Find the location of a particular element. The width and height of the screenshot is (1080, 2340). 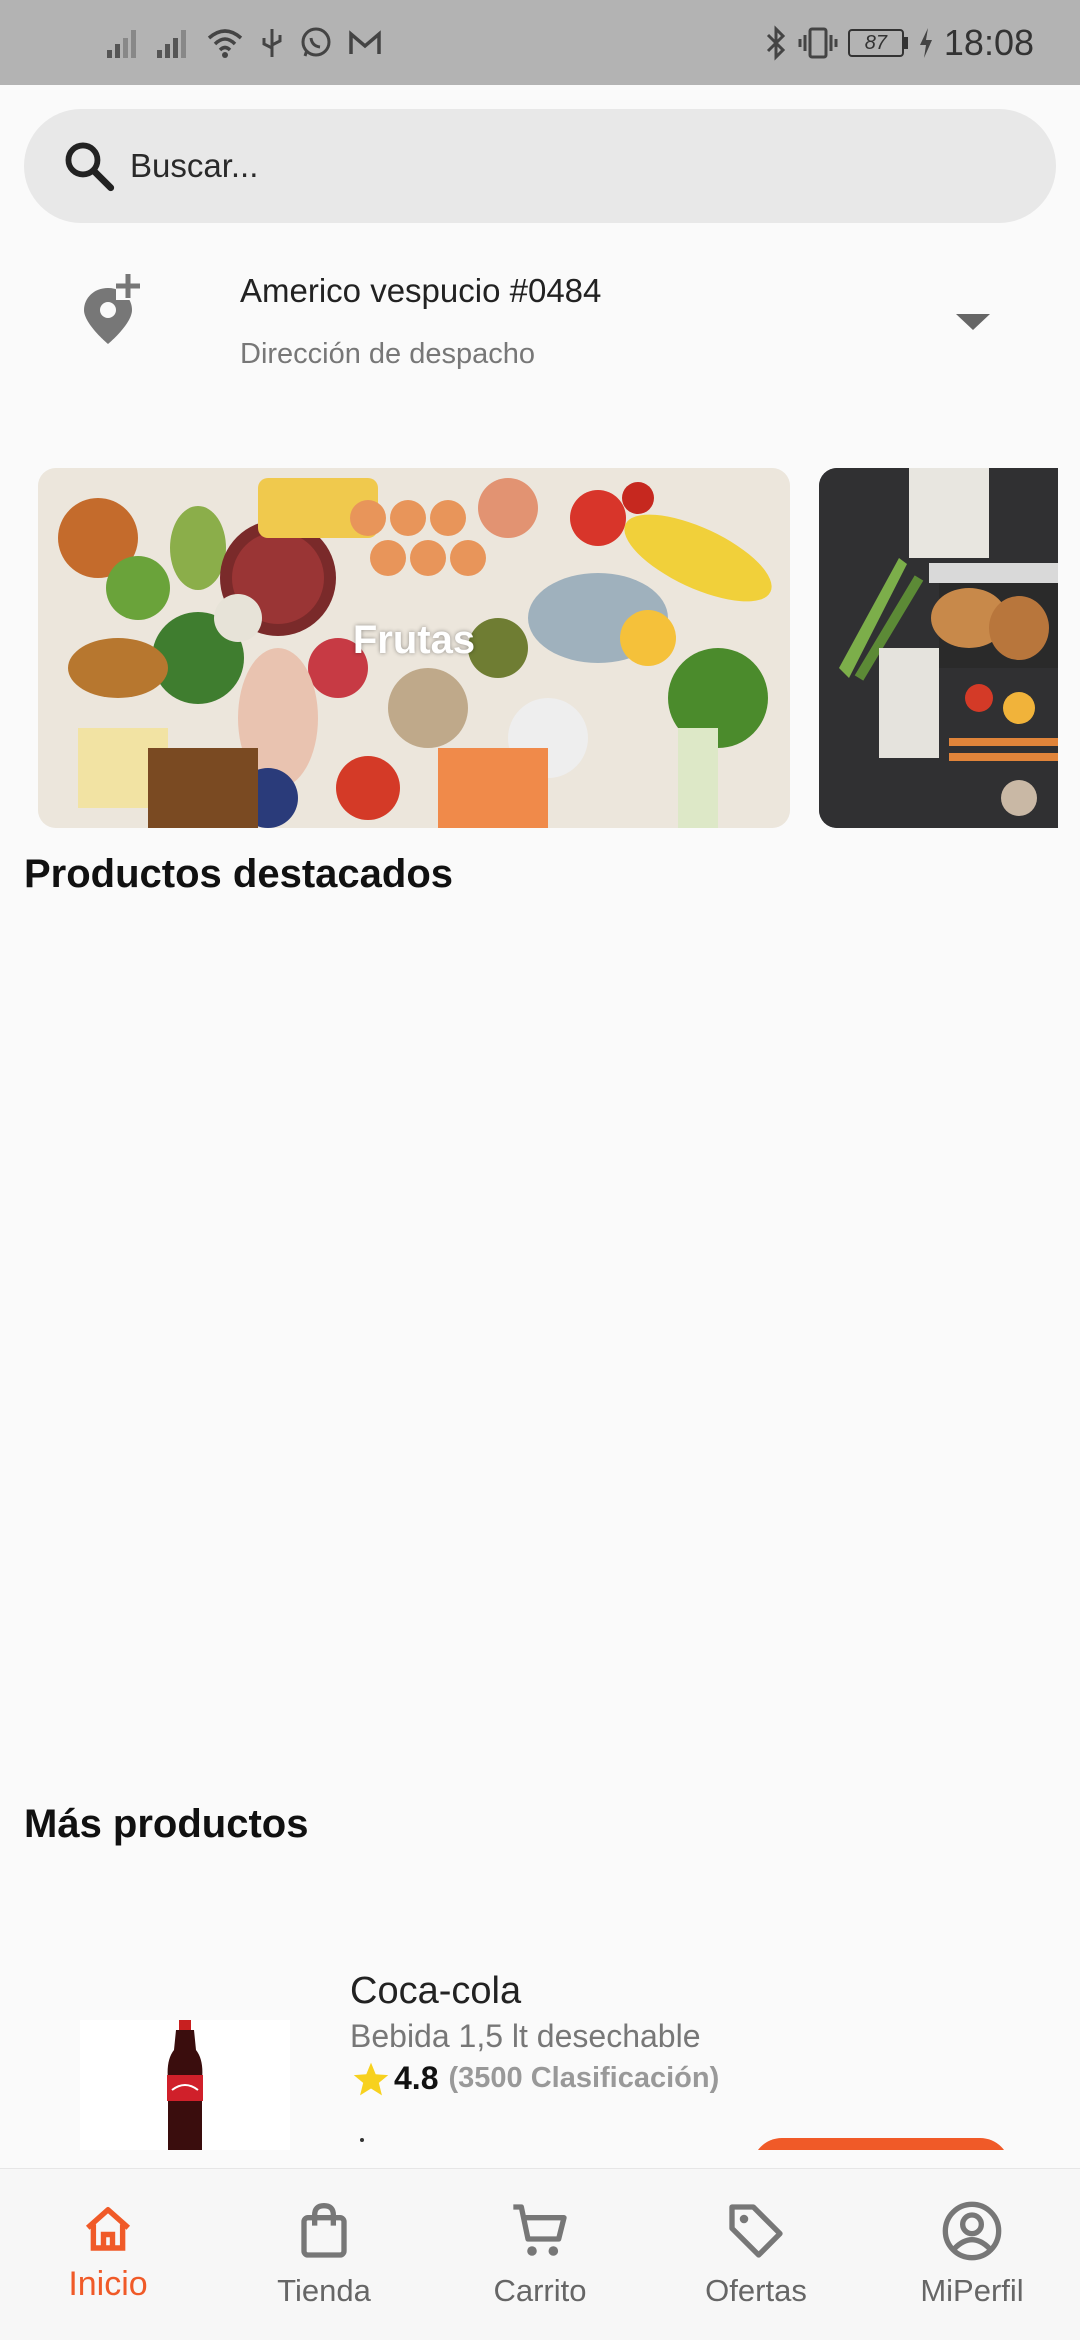

whatsapp-icon is located at coordinates (316, 42).